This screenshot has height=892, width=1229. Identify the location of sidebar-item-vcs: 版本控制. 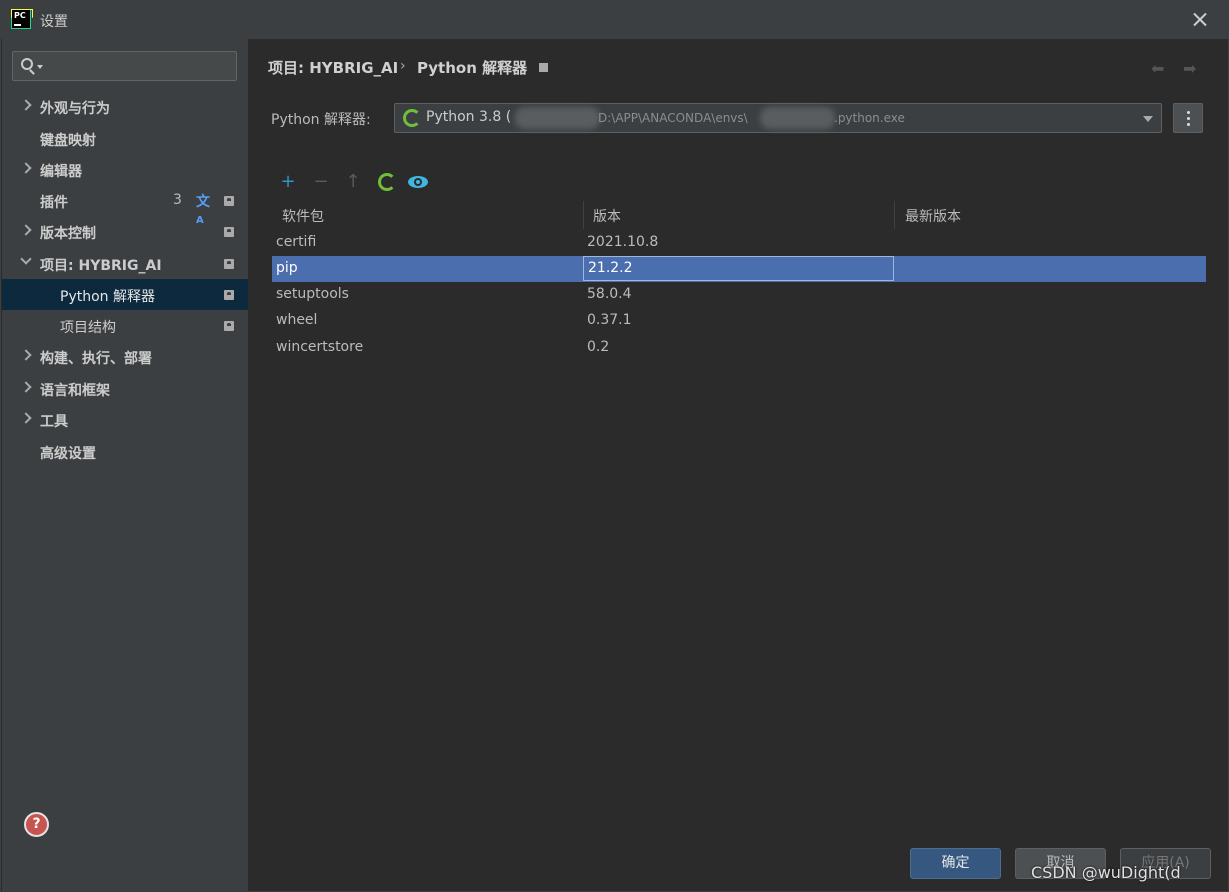
(125, 231).